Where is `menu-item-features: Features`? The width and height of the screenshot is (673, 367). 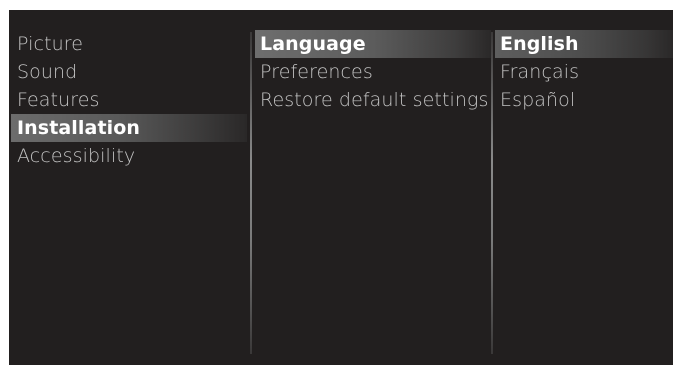
menu-item-features: Features is located at coordinates (129, 100).